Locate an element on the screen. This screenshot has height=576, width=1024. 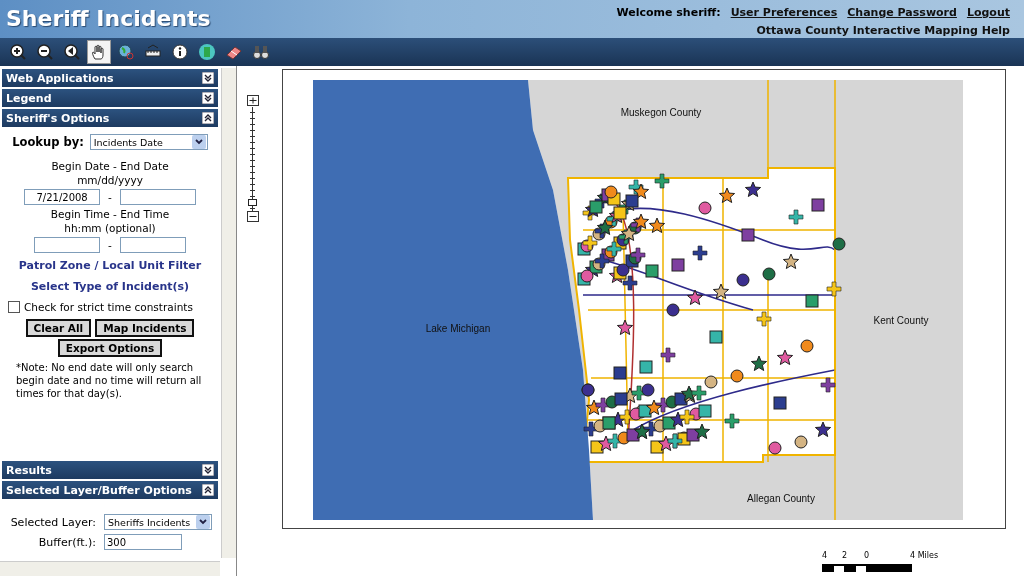
horizontal-scrollbar is located at coordinates (110, 568).